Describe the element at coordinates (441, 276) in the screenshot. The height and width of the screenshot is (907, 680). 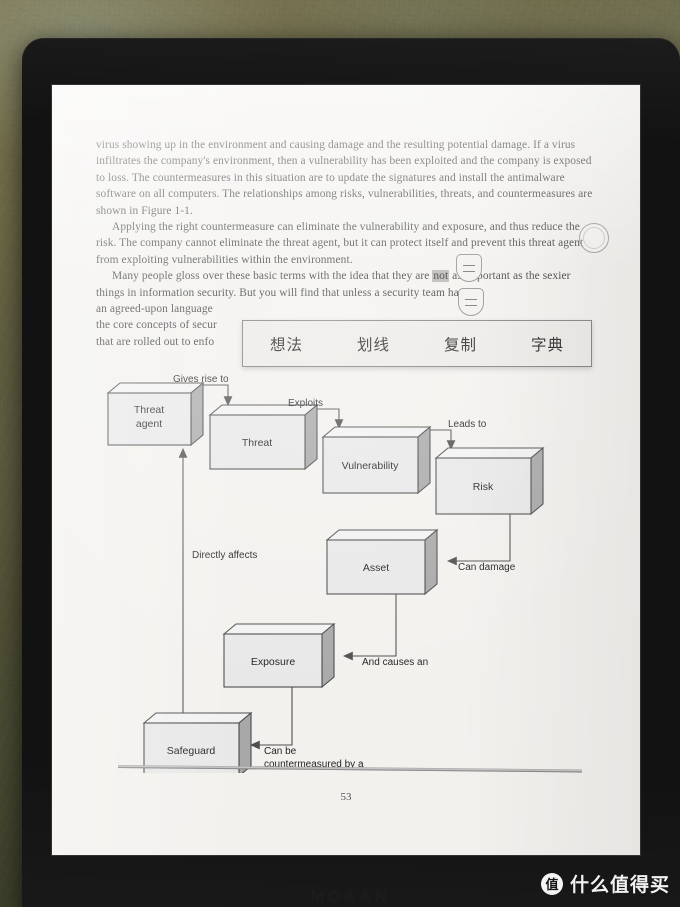
I see `selected-word: not` at that location.